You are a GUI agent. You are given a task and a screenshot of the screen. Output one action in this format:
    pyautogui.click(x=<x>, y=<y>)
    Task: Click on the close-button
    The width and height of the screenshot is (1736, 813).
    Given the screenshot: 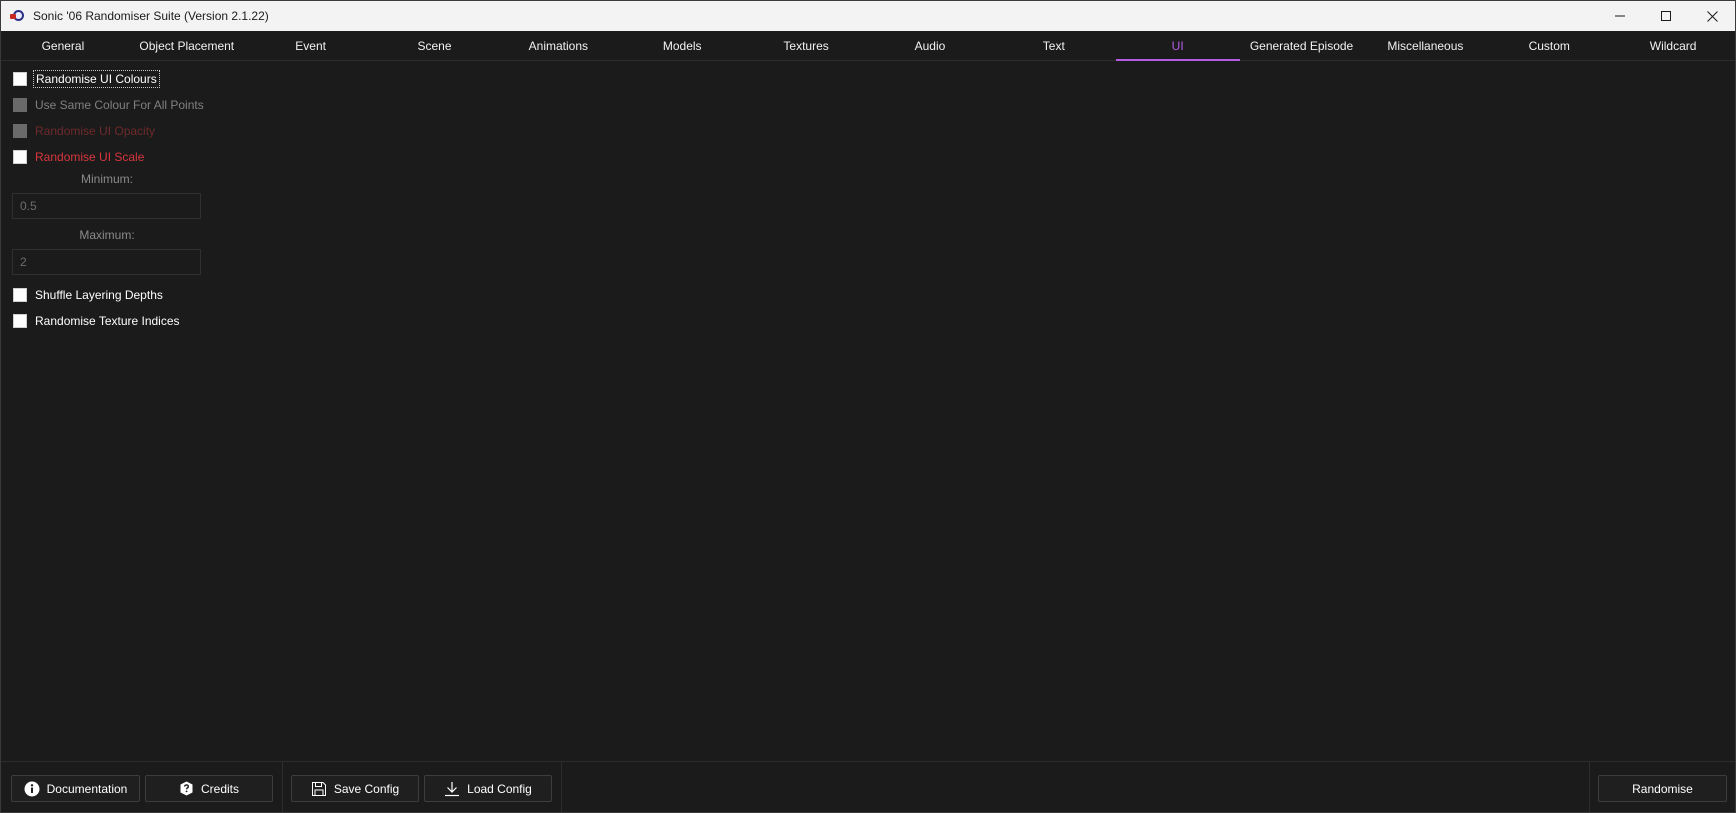 What is the action you would take?
    pyautogui.click(x=1712, y=16)
    